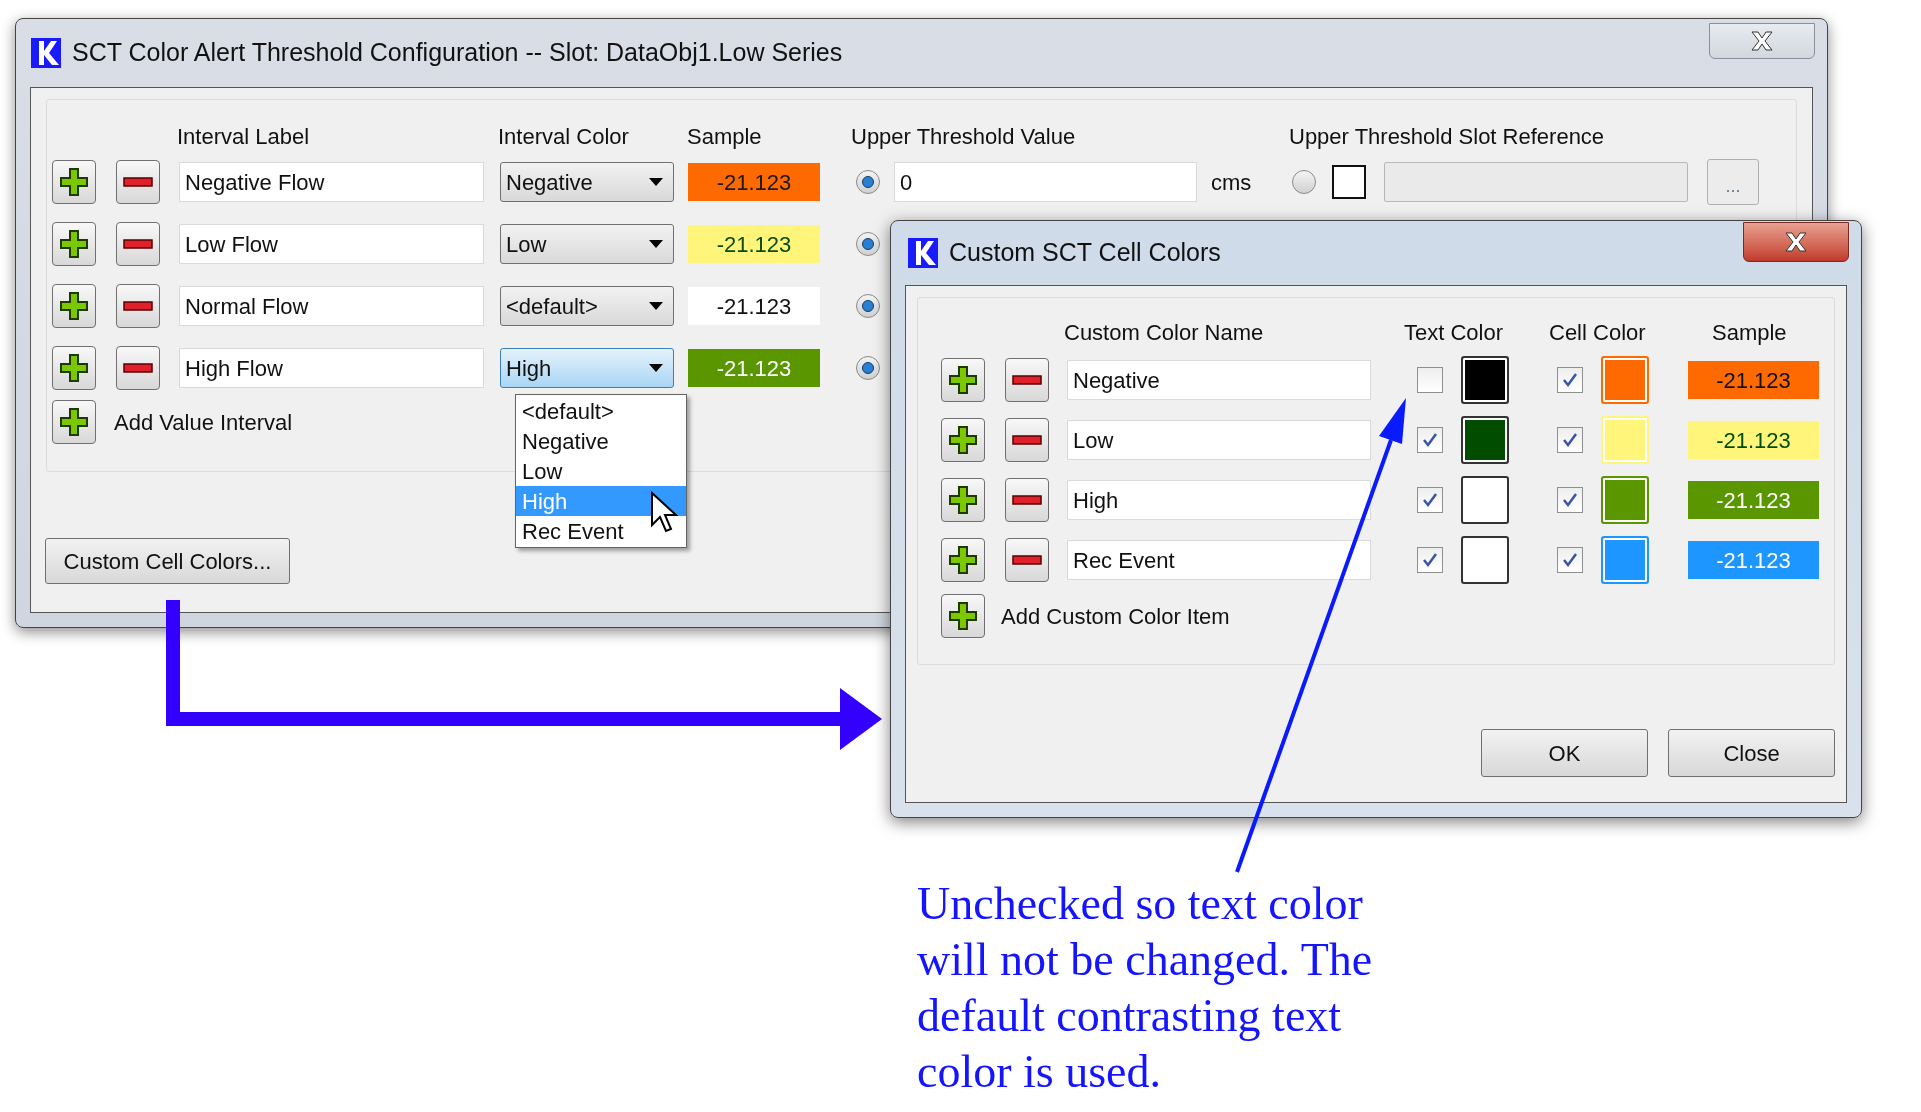 The image size is (1921, 1112). What do you see at coordinates (1219, 380) in the screenshot?
I see `text-field: Negative` at bounding box center [1219, 380].